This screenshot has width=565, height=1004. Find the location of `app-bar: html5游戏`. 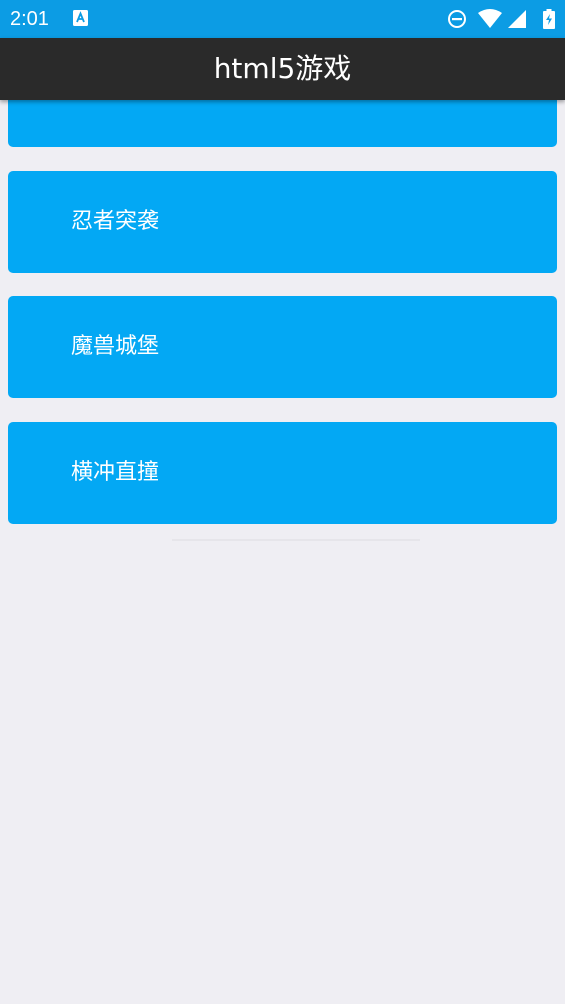

app-bar: html5游戏 is located at coordinates (282, 69).